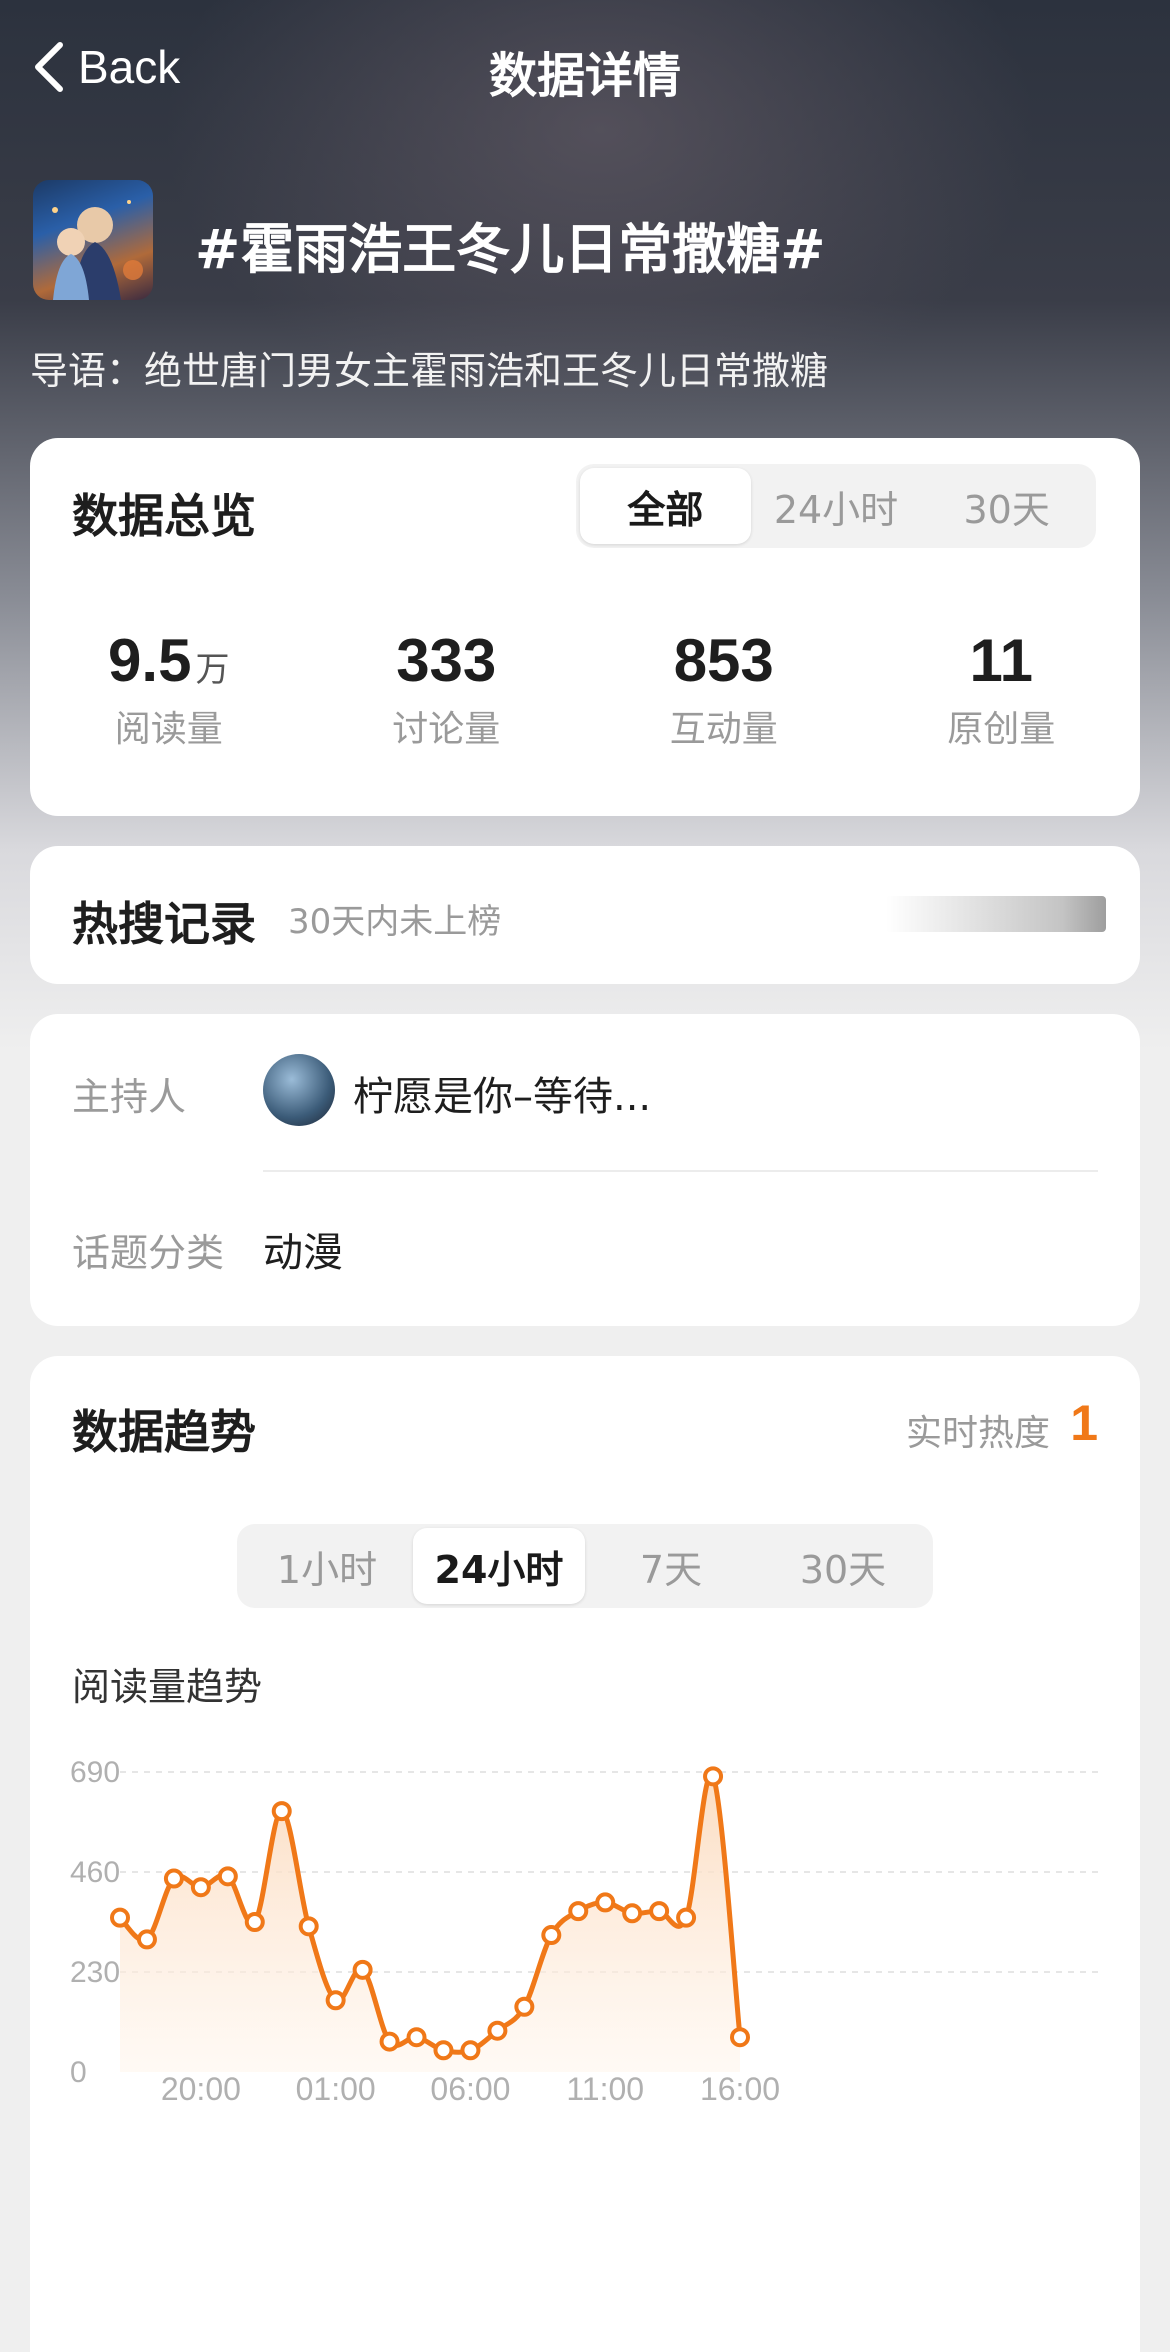 This screenshot has height=2352, width=1170. Describe the element at coordinates (93, 240) in the screenshot. I see `topic-cover-image` at that location.